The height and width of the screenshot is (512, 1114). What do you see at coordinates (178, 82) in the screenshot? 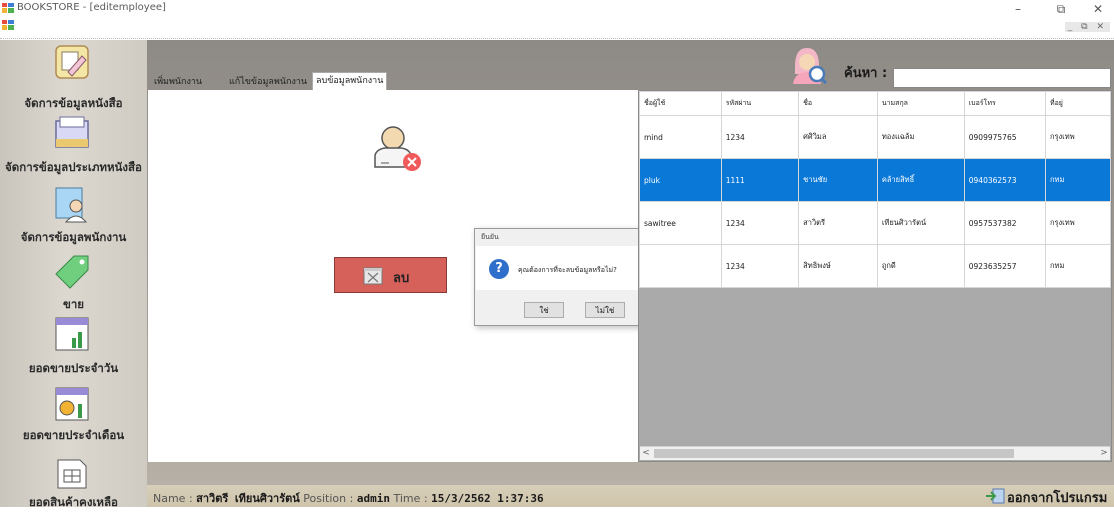
I see `tab-add-employee: เพิ่มพนักงาน` at bounding box center [178, 82].